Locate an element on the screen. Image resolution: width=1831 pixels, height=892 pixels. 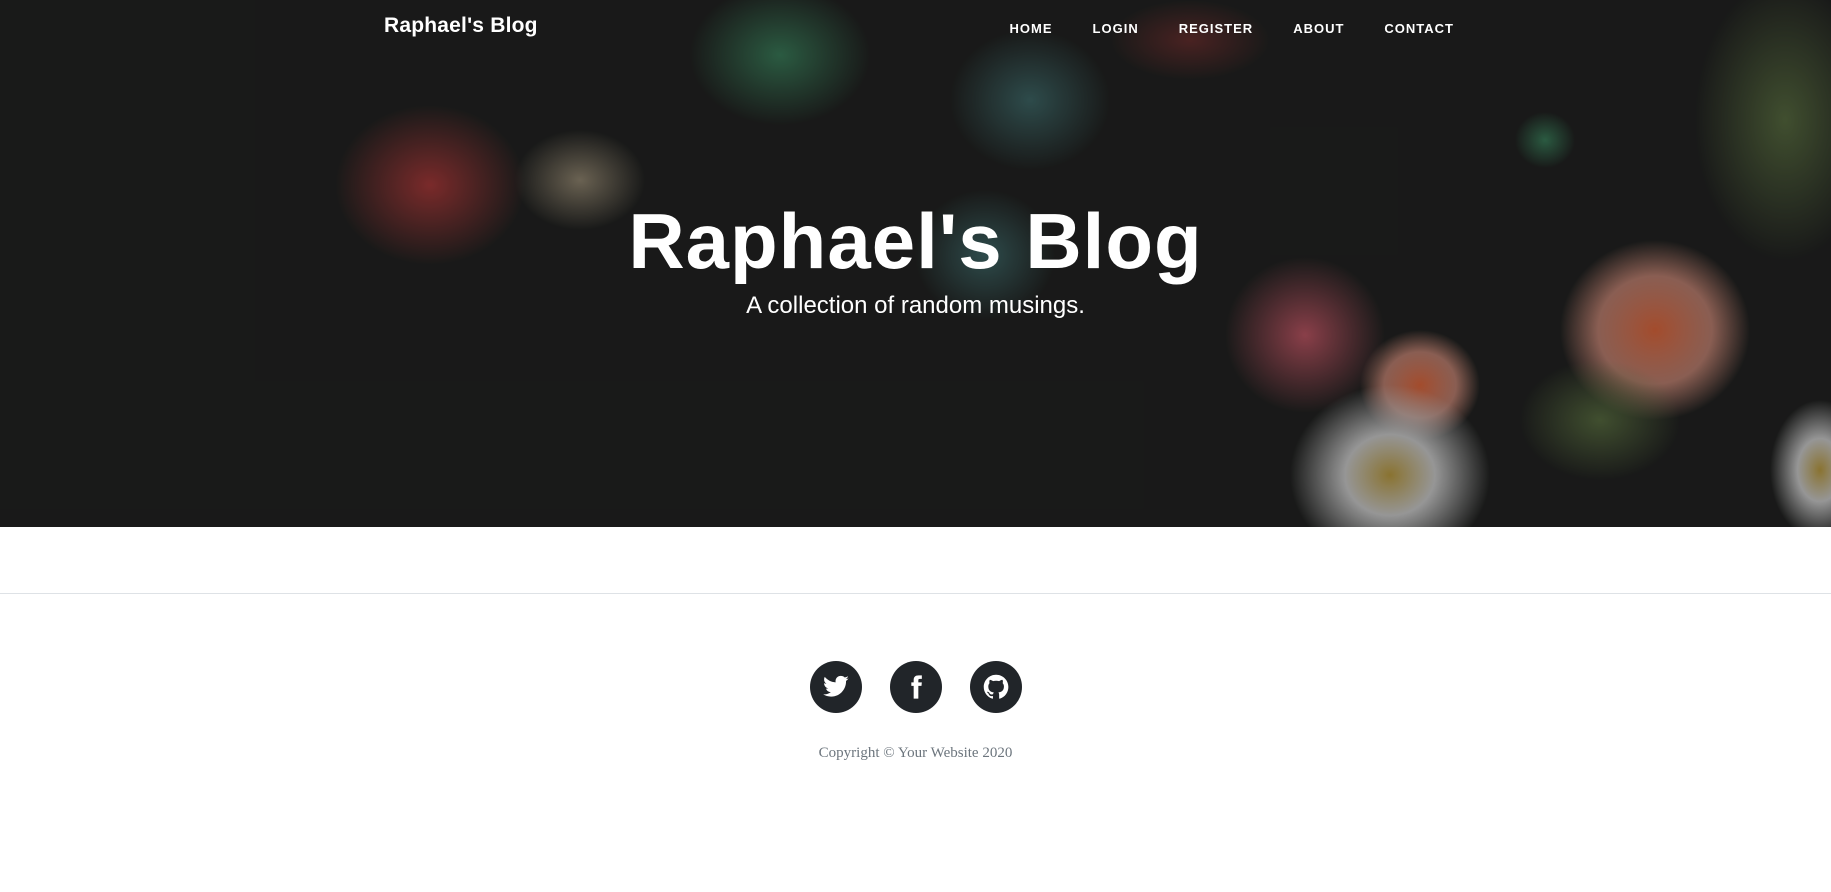
social-links is located at coordinates (915, 687).